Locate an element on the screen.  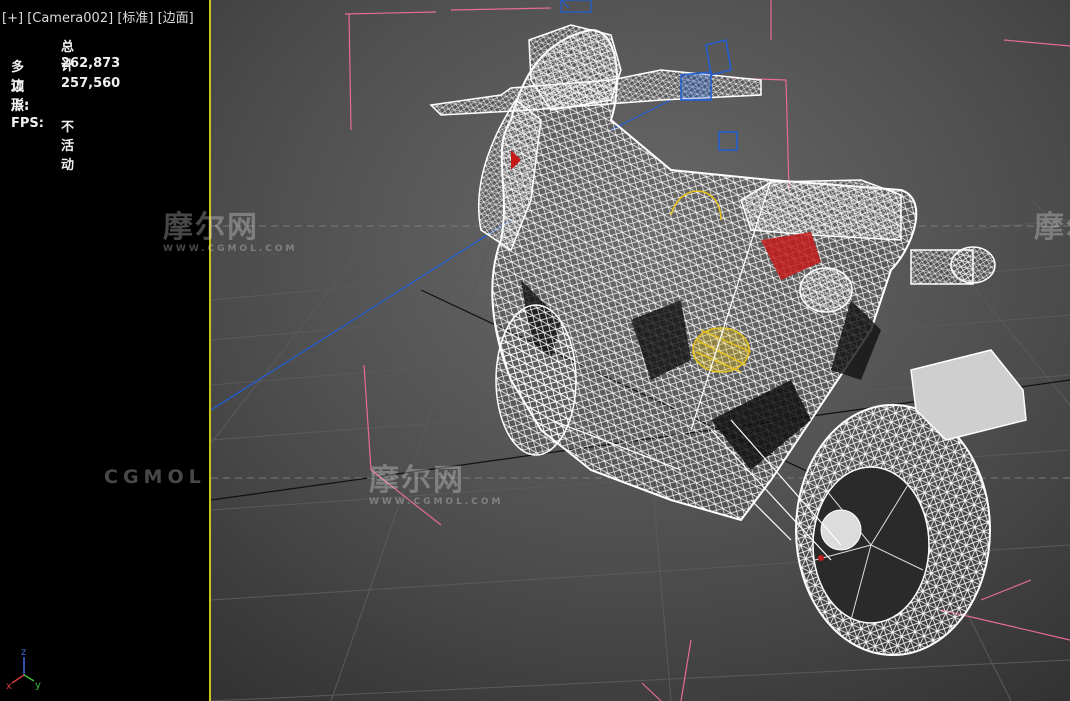
fps-label: FPS: is located at coordinates (27, 123).